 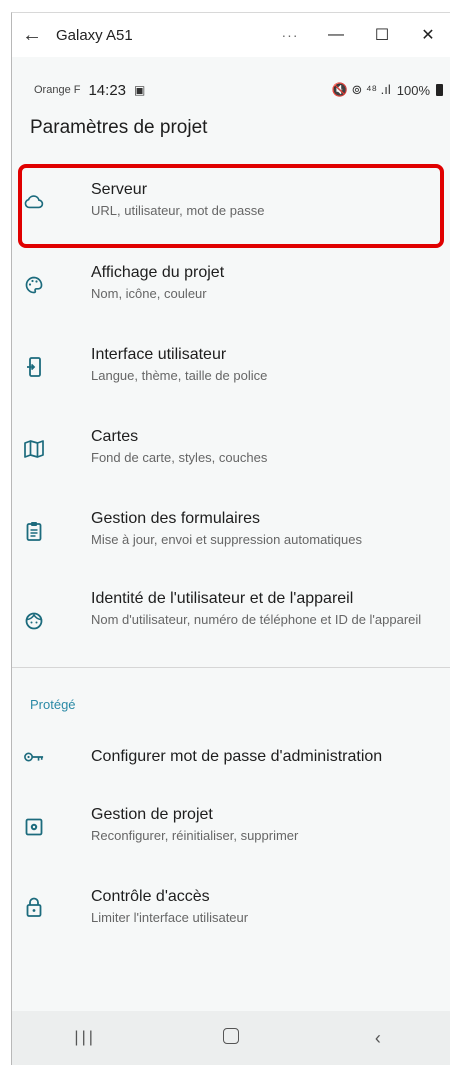 What do you see at coordinates (290, 35) in the screenshot?
I see `window-more-button: ···` at bounding box center [290, 35].